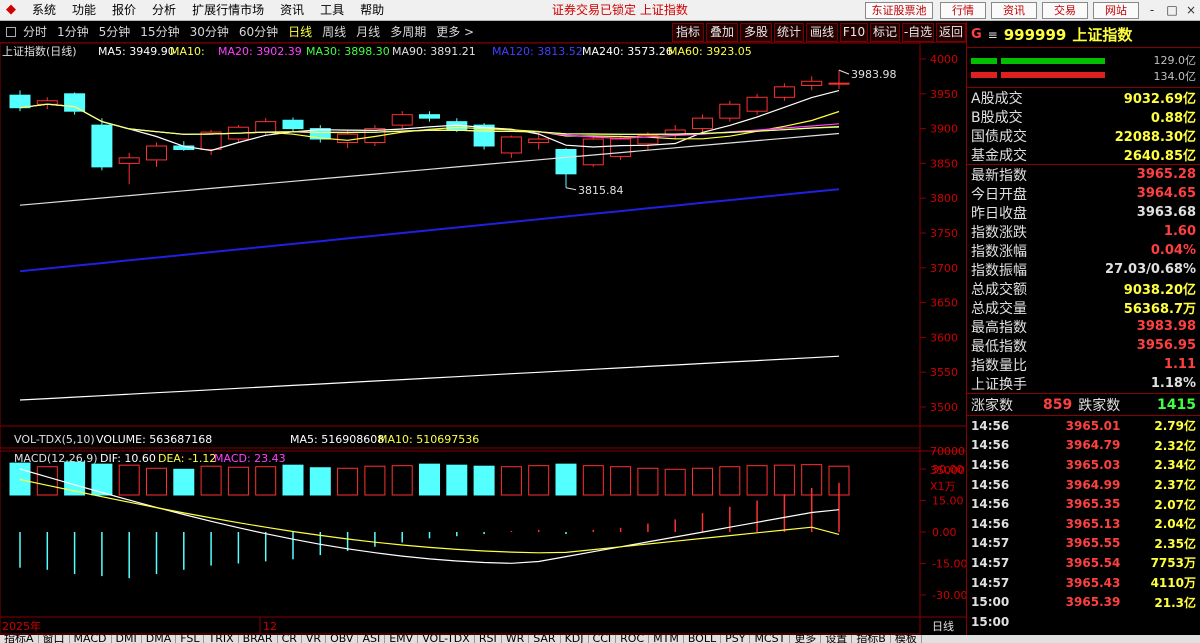 The height and width of the screenshot is (643, 1200). Describe the element at coordinates (545, 639) in the screenshot. I see `indicator-tab-16: SAR` at that location.